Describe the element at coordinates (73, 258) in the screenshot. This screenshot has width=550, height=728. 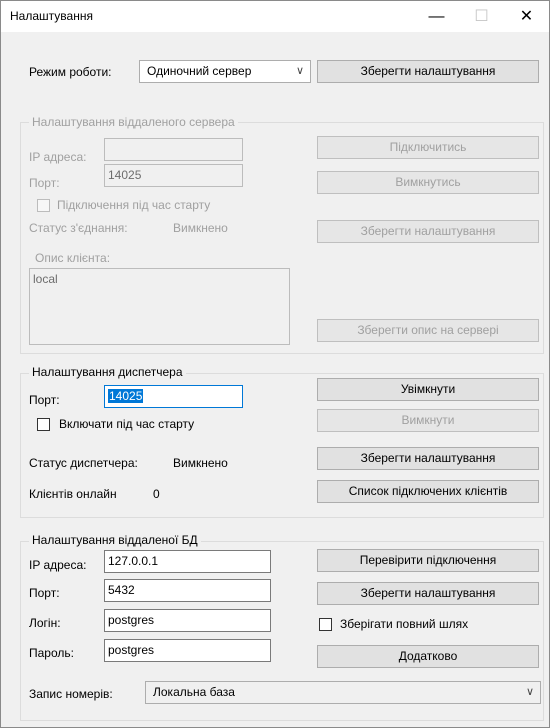
I see `client-description-label: Опис клієнта:` at that location.